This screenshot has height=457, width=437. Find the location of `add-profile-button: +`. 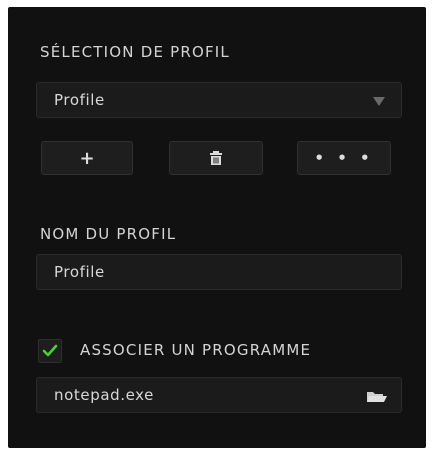

add-profile-button: + is located at coordinates (87, 158).